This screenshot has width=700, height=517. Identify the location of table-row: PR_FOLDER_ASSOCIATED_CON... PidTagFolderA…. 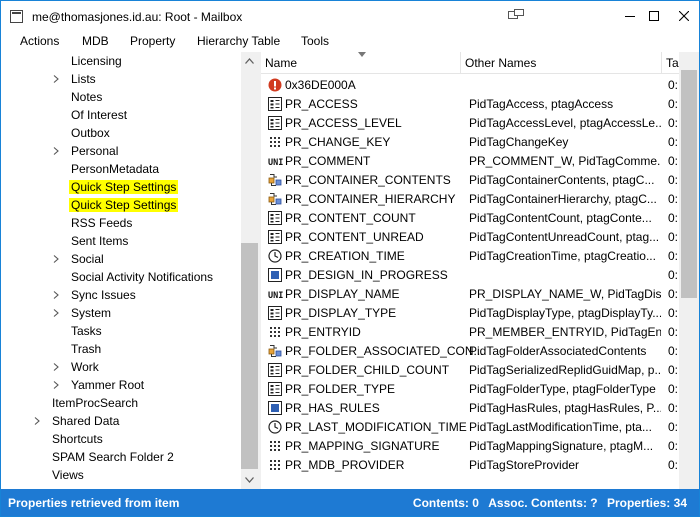
(470, 351).